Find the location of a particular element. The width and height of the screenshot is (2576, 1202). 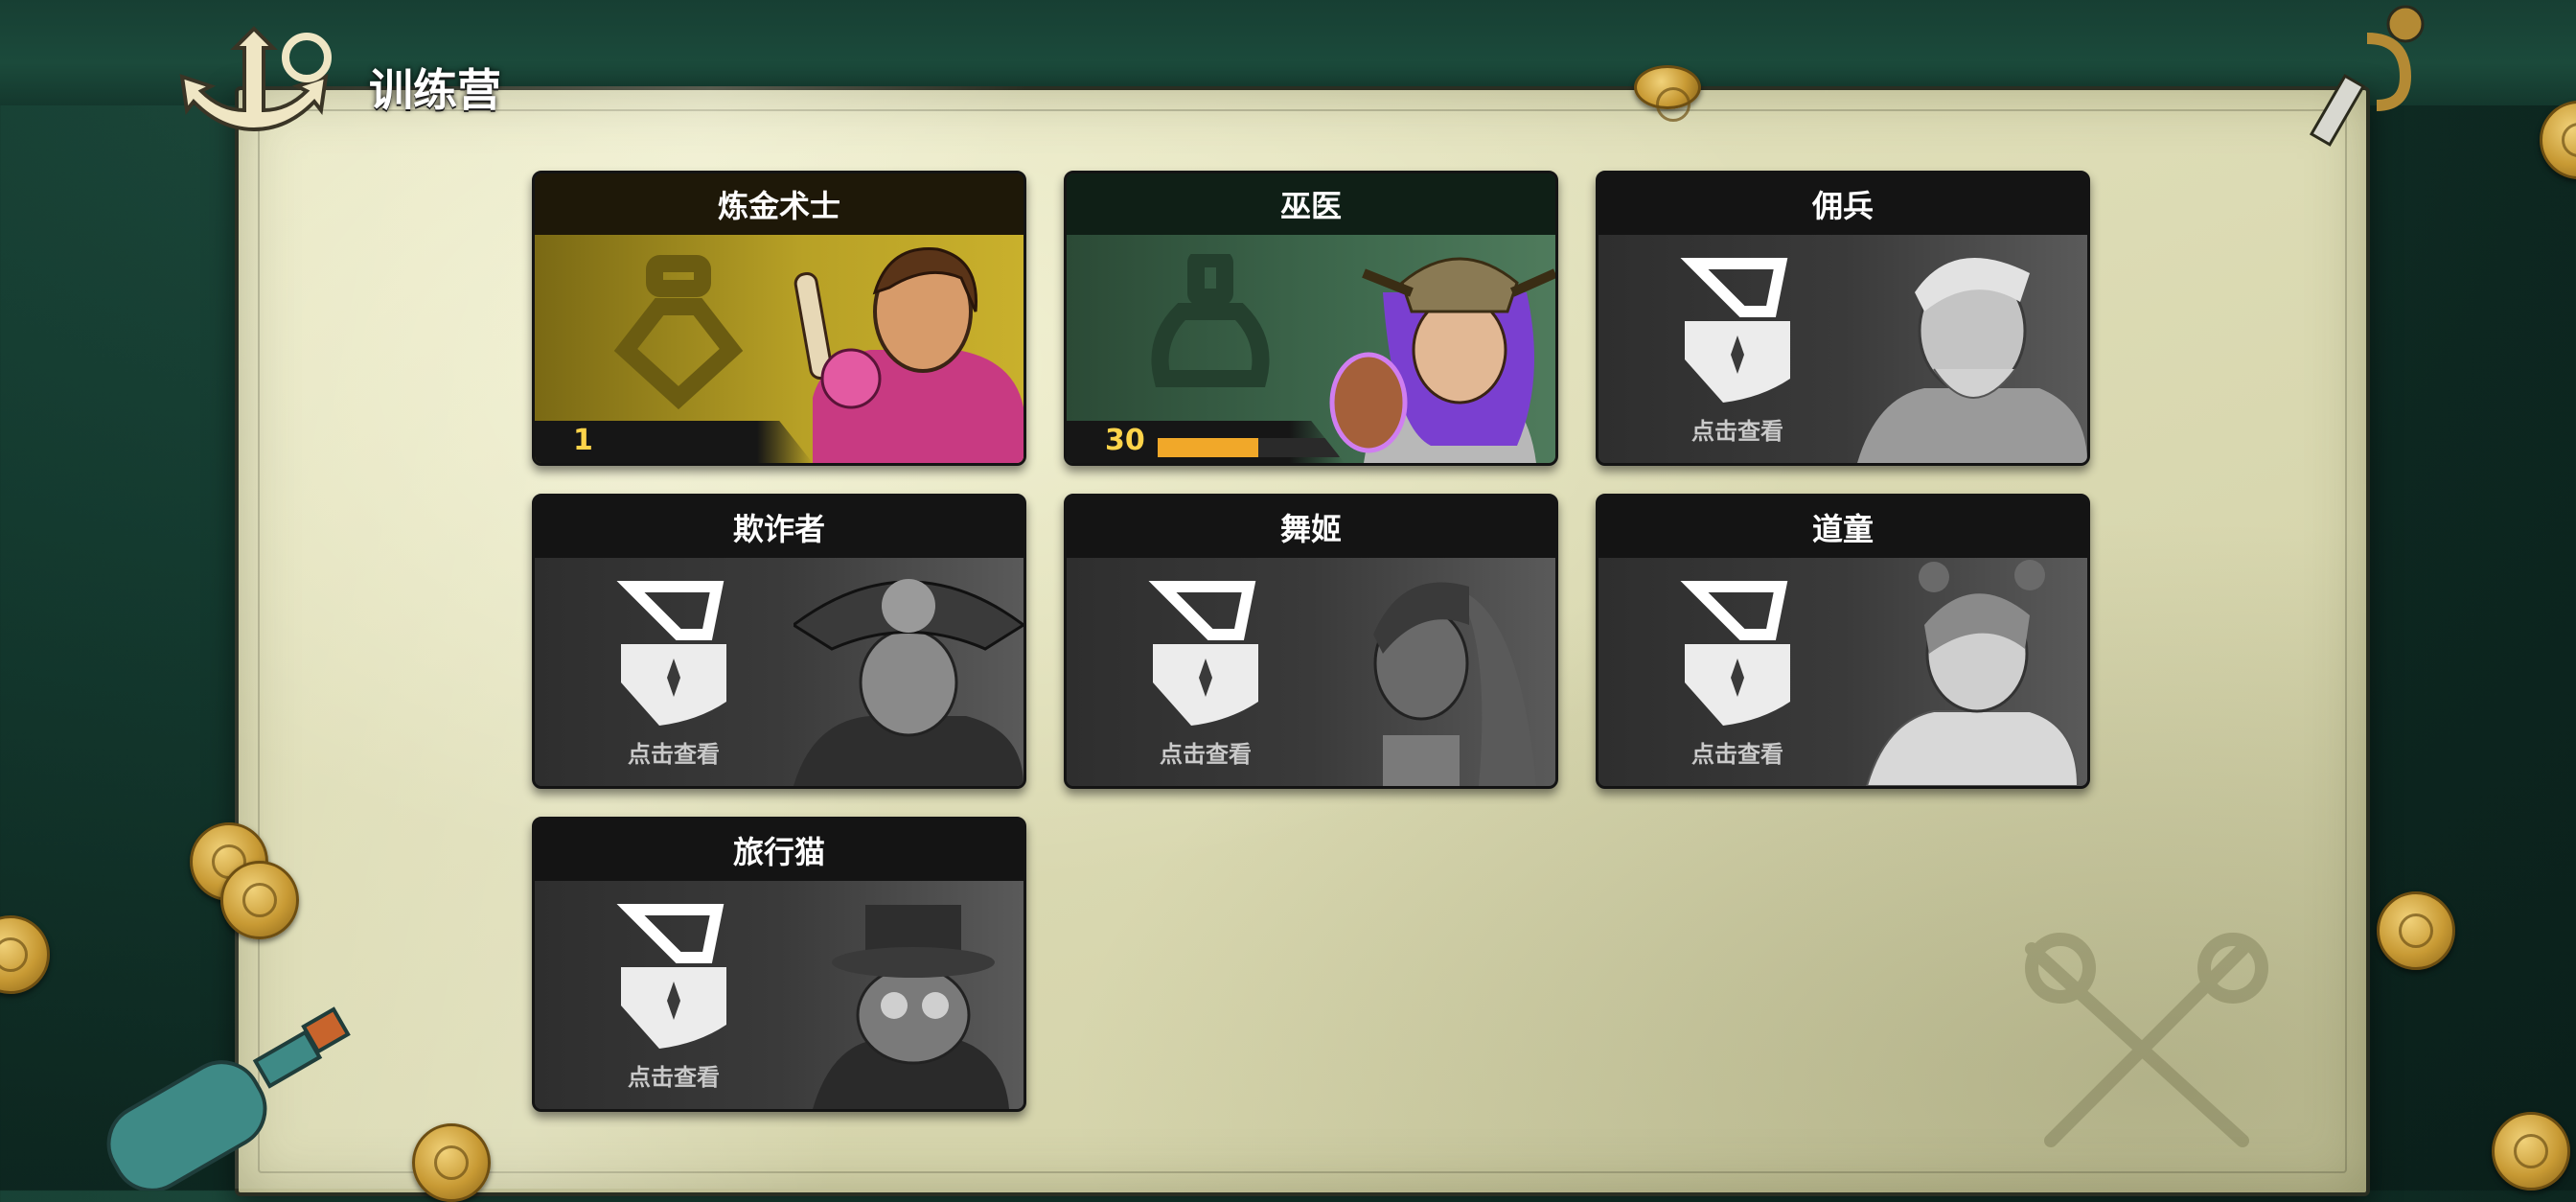

xp-progress-fill is located at coordinates (1208, 447).